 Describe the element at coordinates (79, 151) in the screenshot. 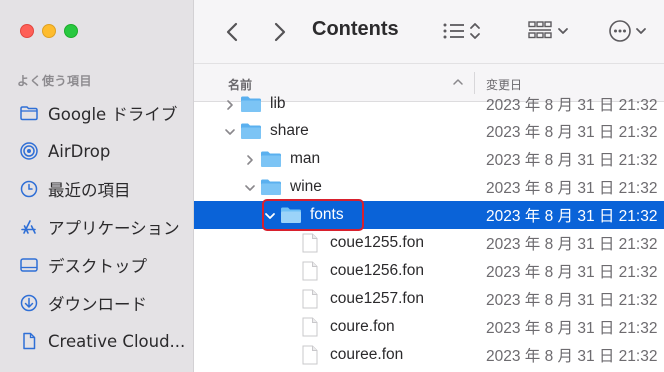

I see `sidebar-item-label: AirDrop` at that location.